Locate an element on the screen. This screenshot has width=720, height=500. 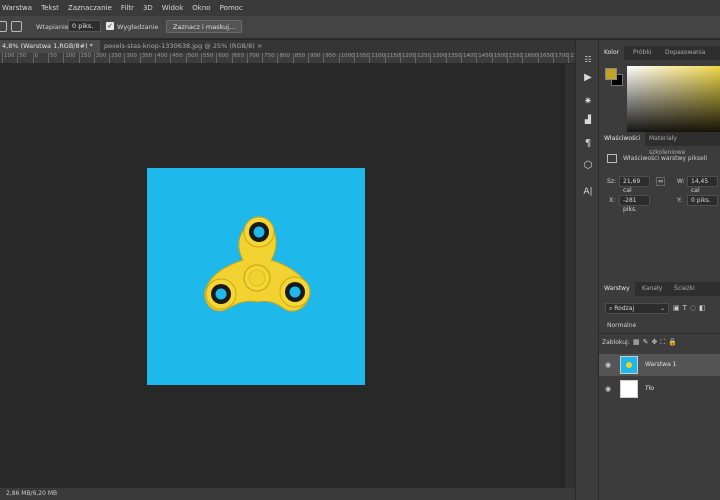
3d-cube-icon: ⬡ is located at coordinates (588, 166).